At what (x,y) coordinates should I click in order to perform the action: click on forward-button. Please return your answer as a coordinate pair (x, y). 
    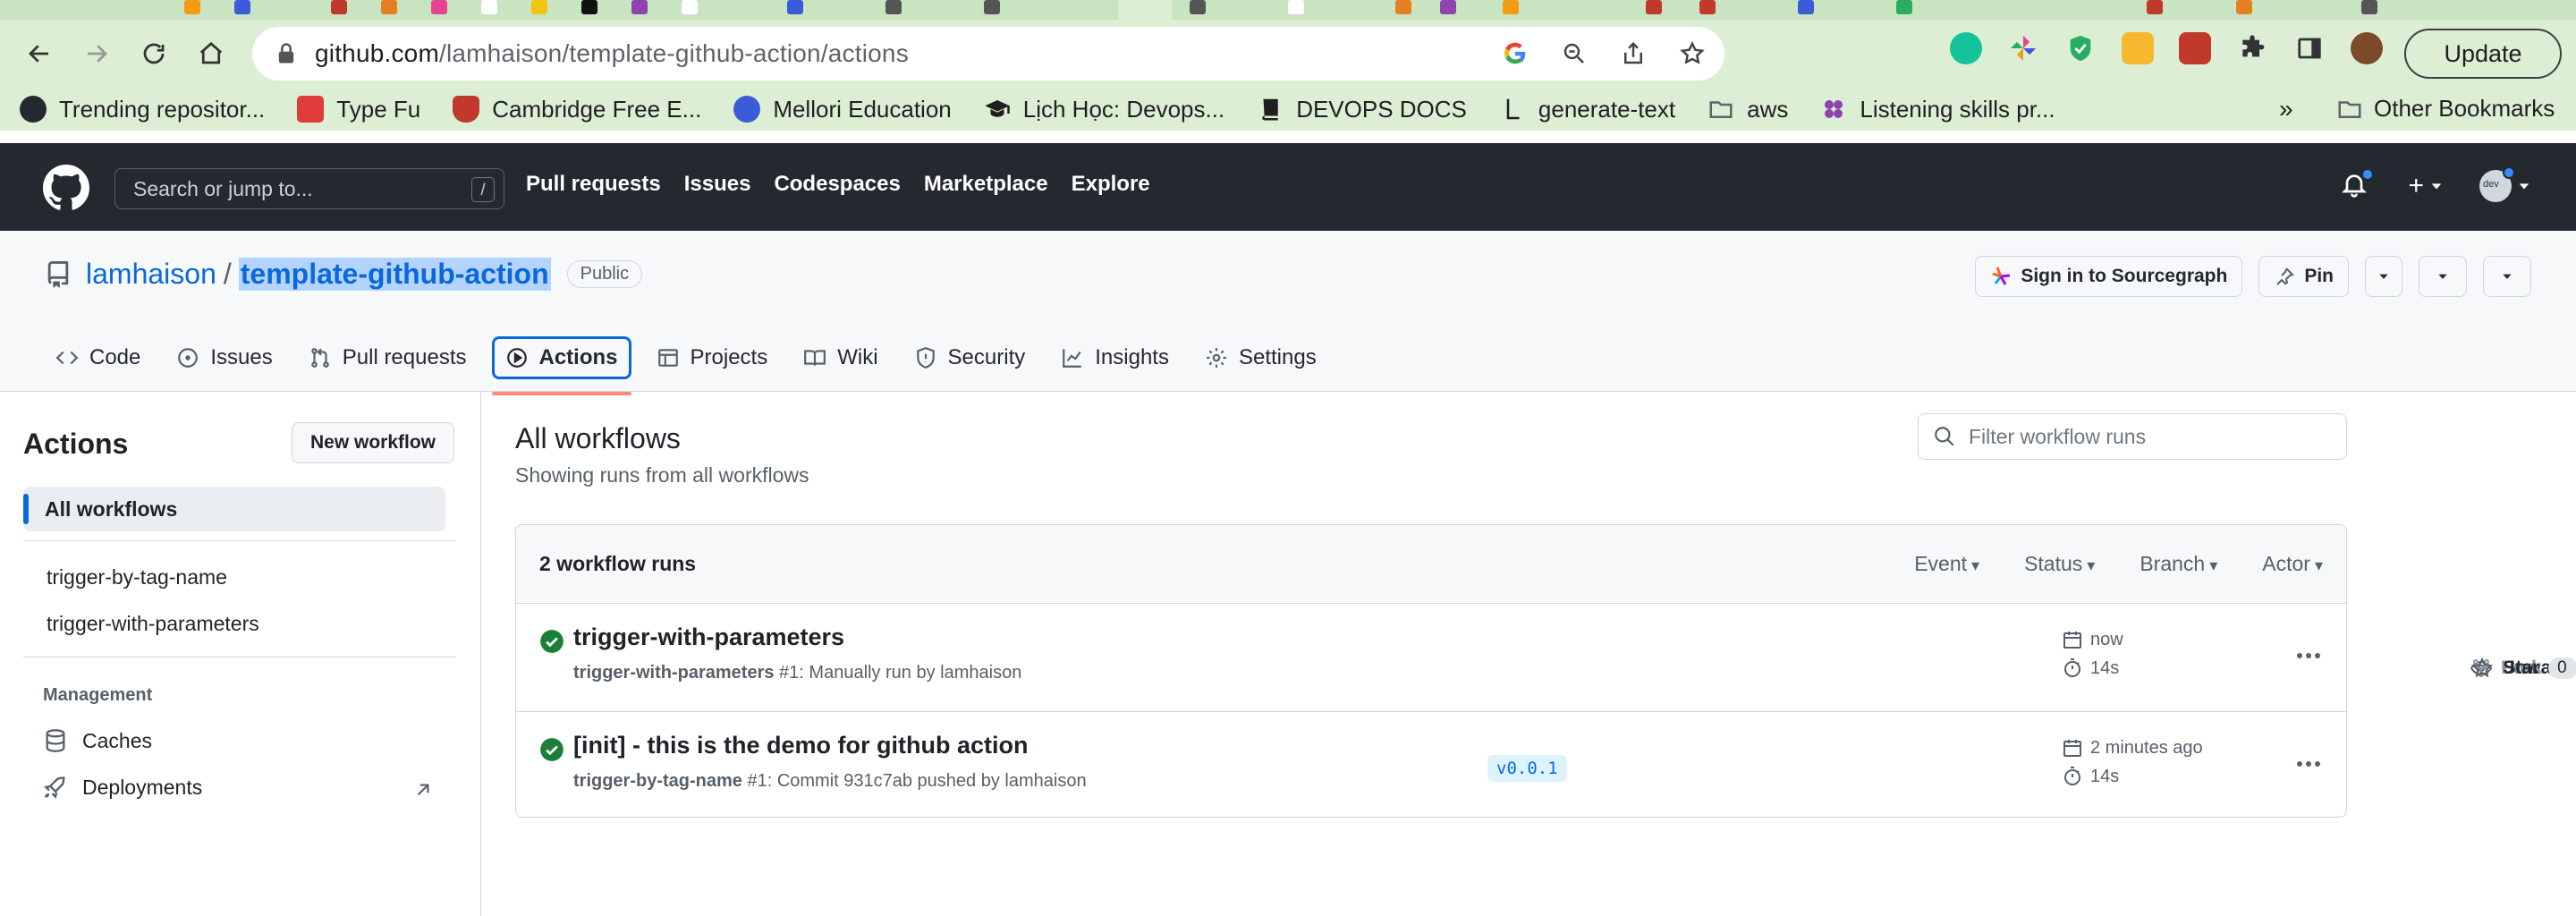
    Looking at the image, I should click on (97, 54).